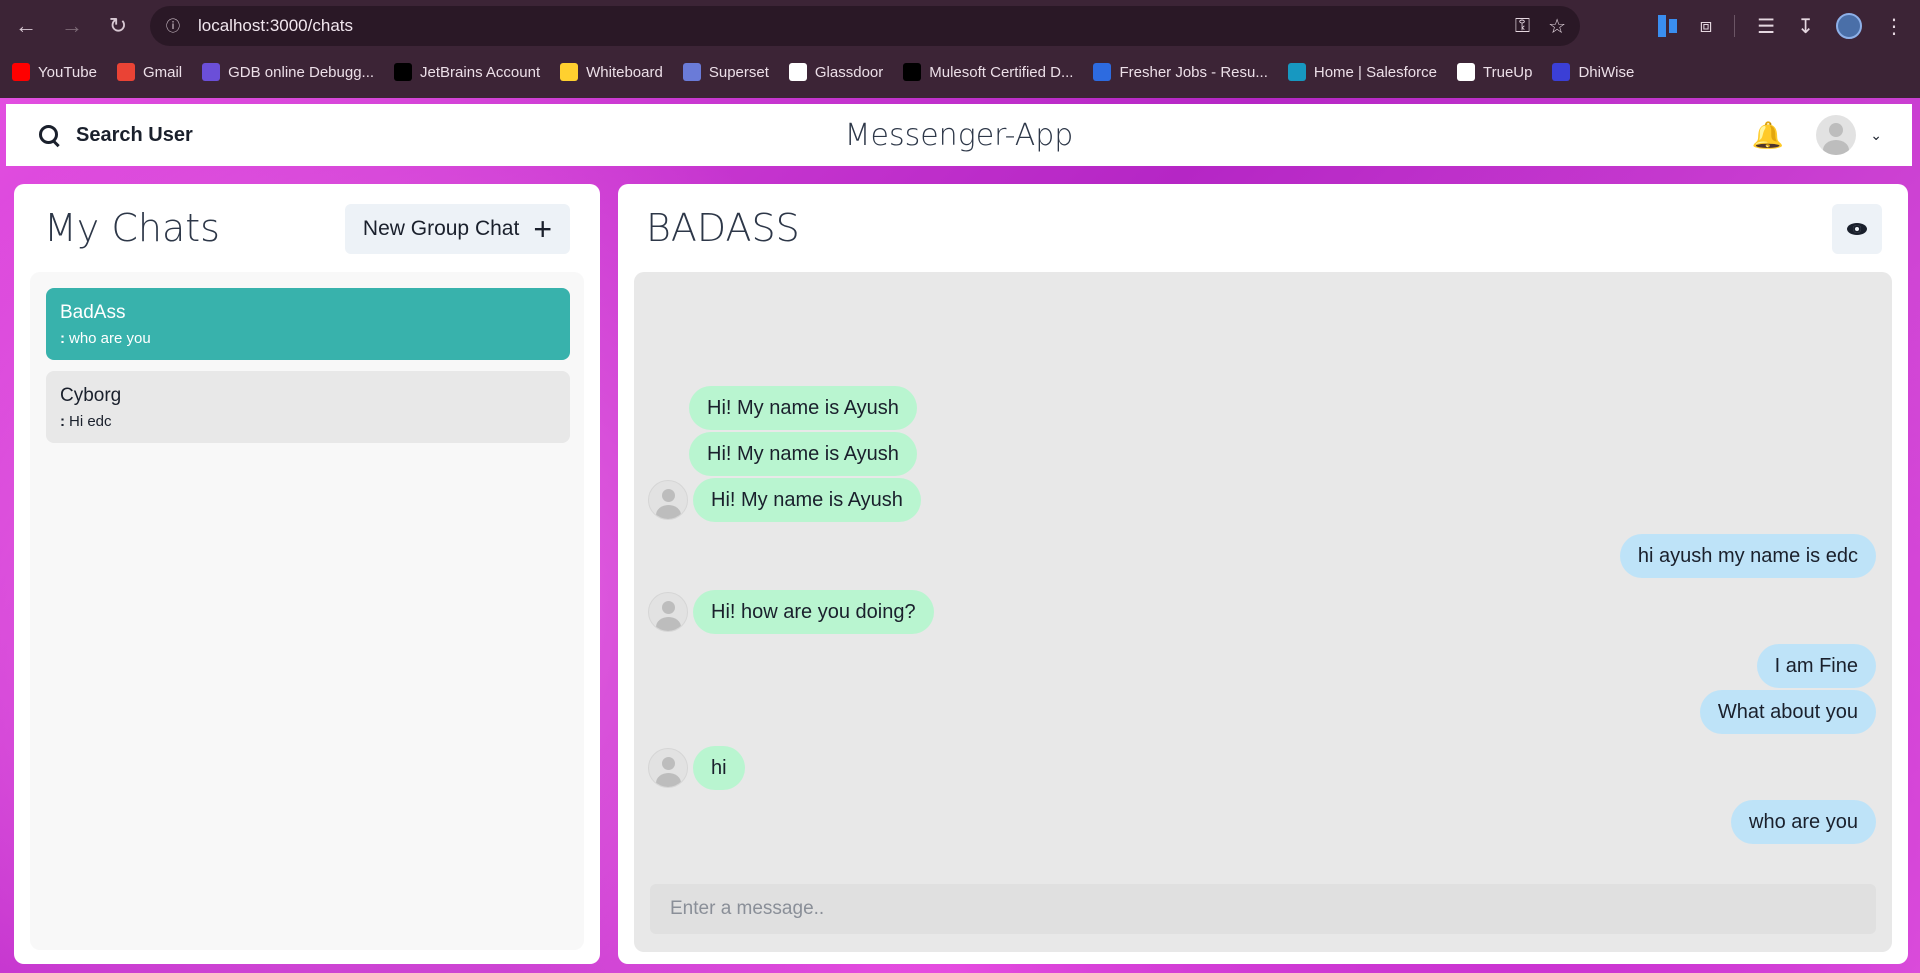 The image size is (1920, 973). Describe the element at coordinates (132, 228) in the screenshot. I see `my-chats-title: My Chats` at that location.